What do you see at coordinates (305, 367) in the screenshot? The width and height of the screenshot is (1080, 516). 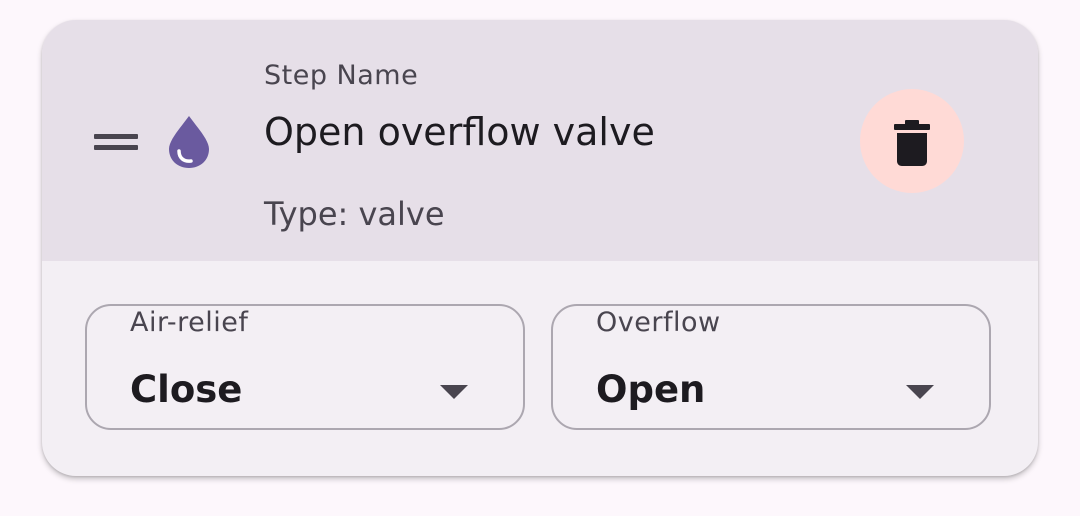 I see `air-relief-dropdown: Air-relief Close` at bounding box center [305, 367].